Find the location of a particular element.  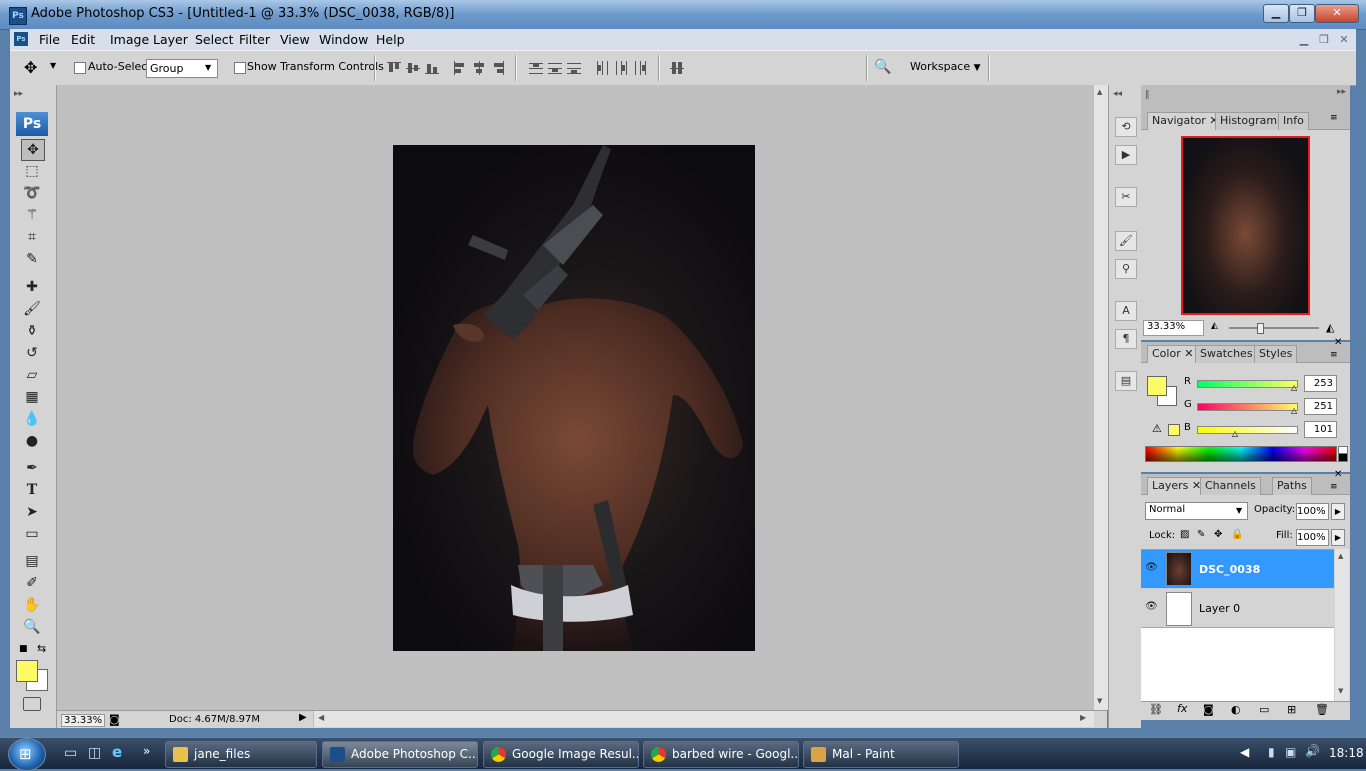

taskbar-item-jane-files: jane_files is located at coordinates (241, 754).